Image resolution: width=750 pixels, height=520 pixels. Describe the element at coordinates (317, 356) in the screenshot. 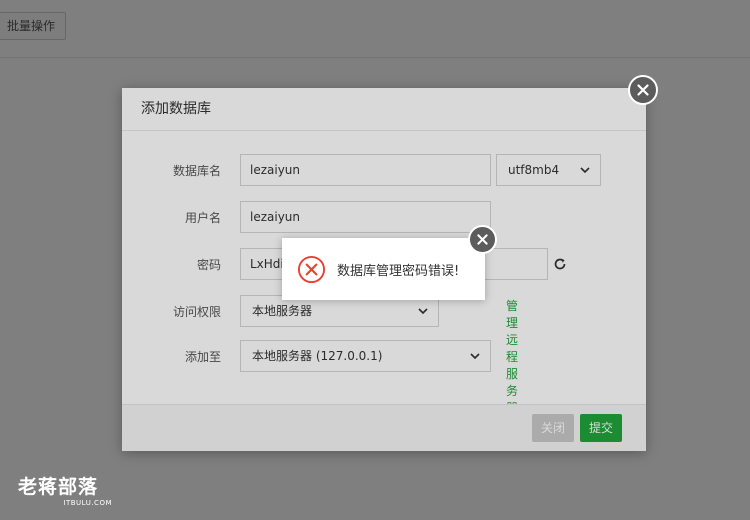

I see `add-to-value: 本地服务器 (127.0.0.1)` at that location.